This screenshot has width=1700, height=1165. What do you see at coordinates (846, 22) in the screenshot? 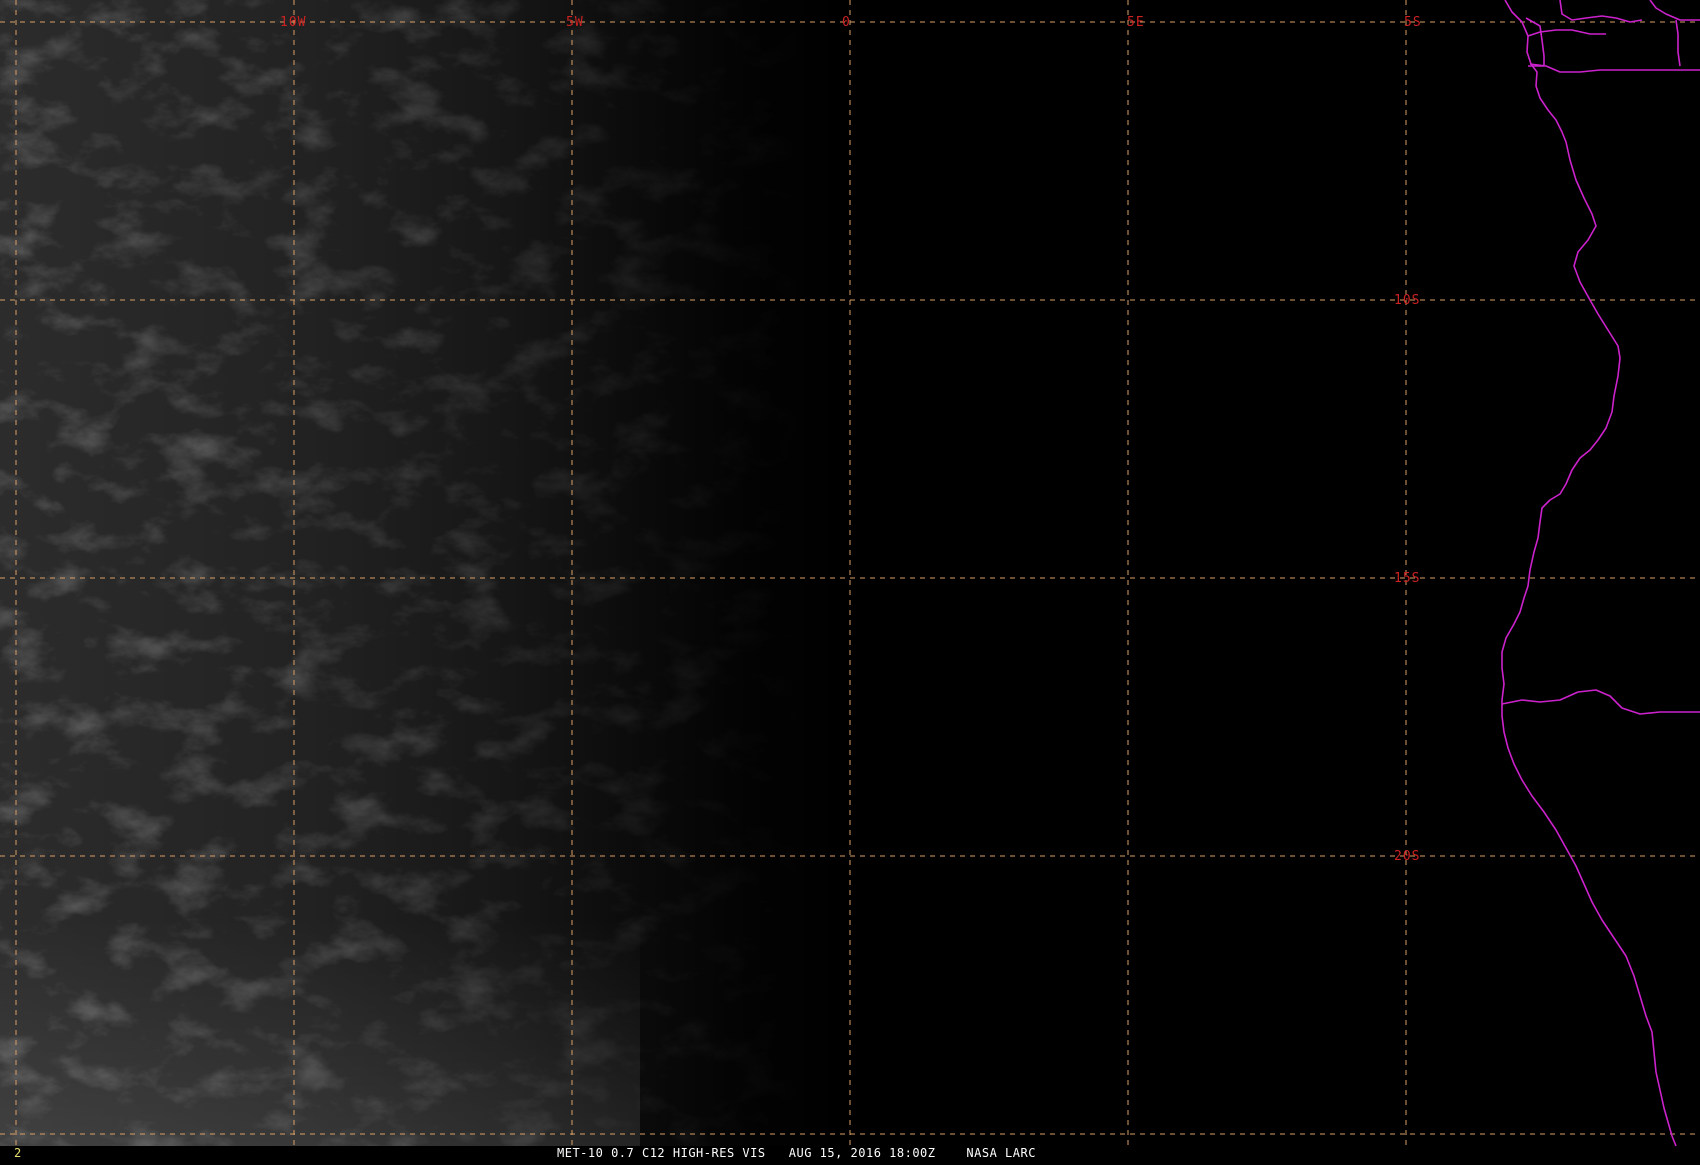
I see `lon-label-0: 0` at bounding box center [846, 22].